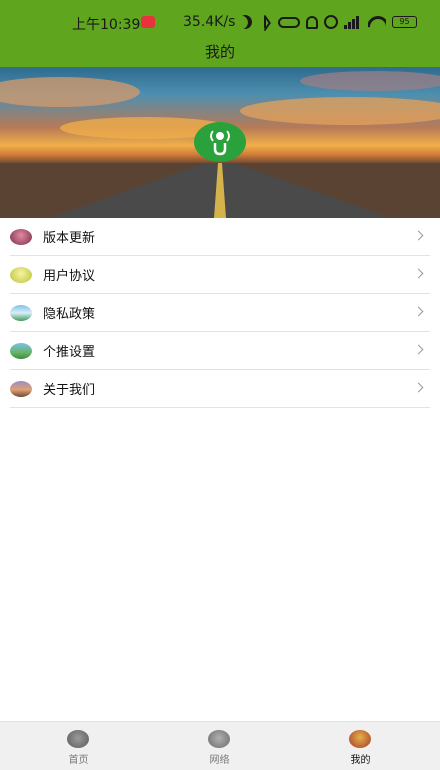 This screenshot has width=440, height=770. I want to click on push-settings-icon, so click(21, 350).